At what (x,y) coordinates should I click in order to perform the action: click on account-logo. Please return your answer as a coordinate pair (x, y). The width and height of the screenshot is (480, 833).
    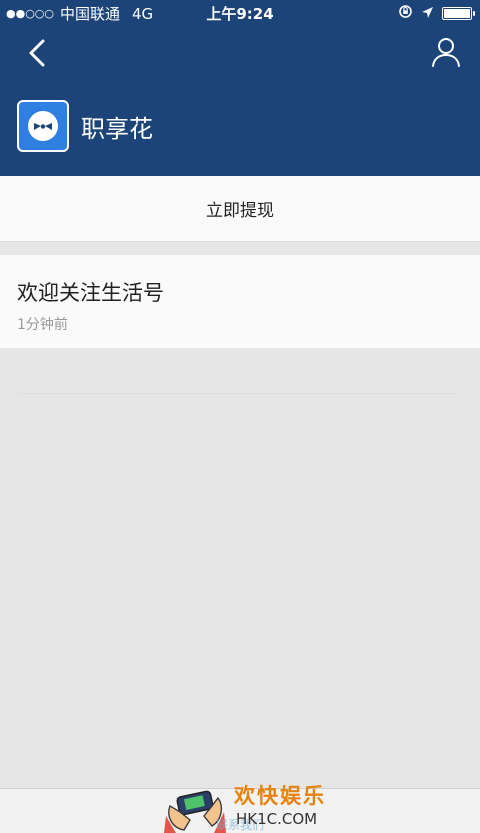
    Looking at the image, I should click on (43, 126).